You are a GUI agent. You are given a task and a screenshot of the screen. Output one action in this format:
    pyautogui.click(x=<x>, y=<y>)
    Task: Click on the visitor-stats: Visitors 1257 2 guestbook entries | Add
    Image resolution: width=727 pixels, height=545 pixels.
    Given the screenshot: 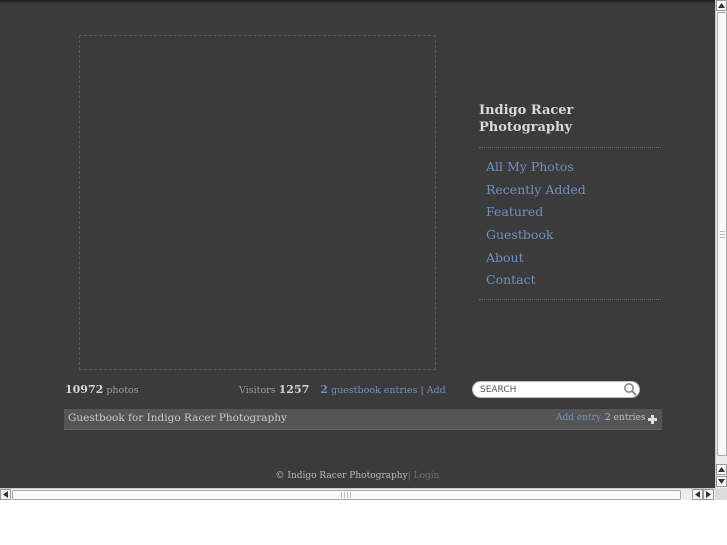 What is the action you would take?
    pyautogui.click(x=342, y=389)
    